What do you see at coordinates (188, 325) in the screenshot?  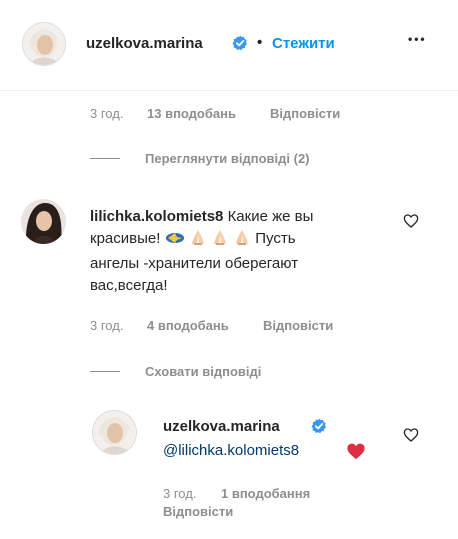 I see `comment-likes-count: 4 вподобань` at bounding box center [188, 325].